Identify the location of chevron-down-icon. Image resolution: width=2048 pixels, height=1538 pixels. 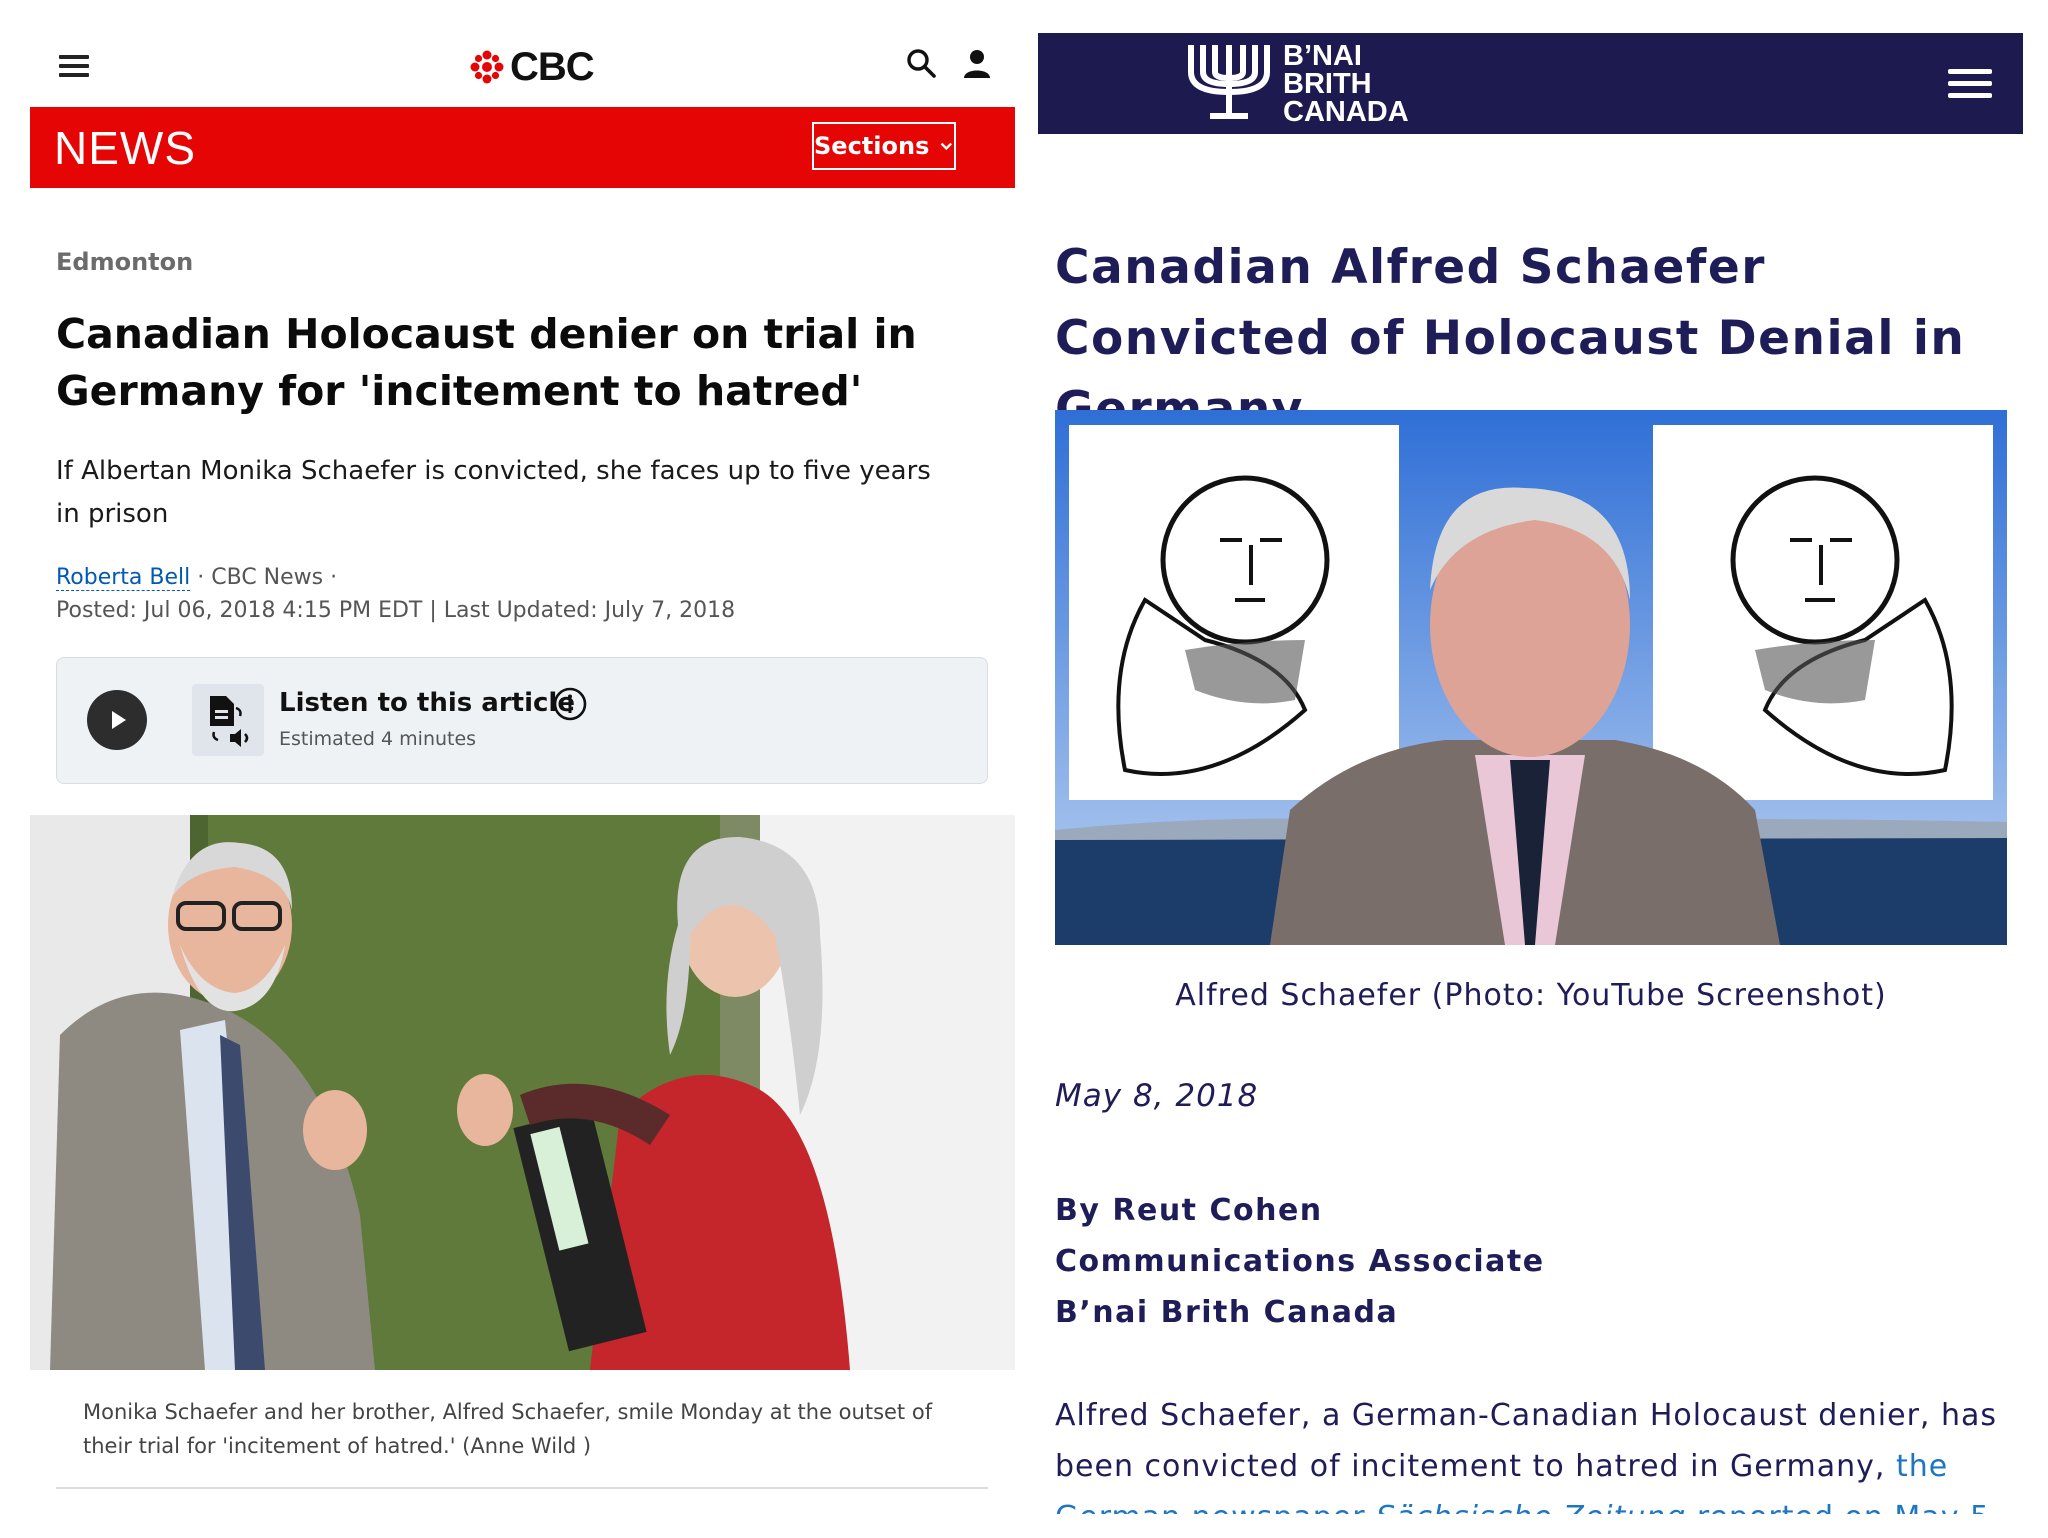
(946, 146).